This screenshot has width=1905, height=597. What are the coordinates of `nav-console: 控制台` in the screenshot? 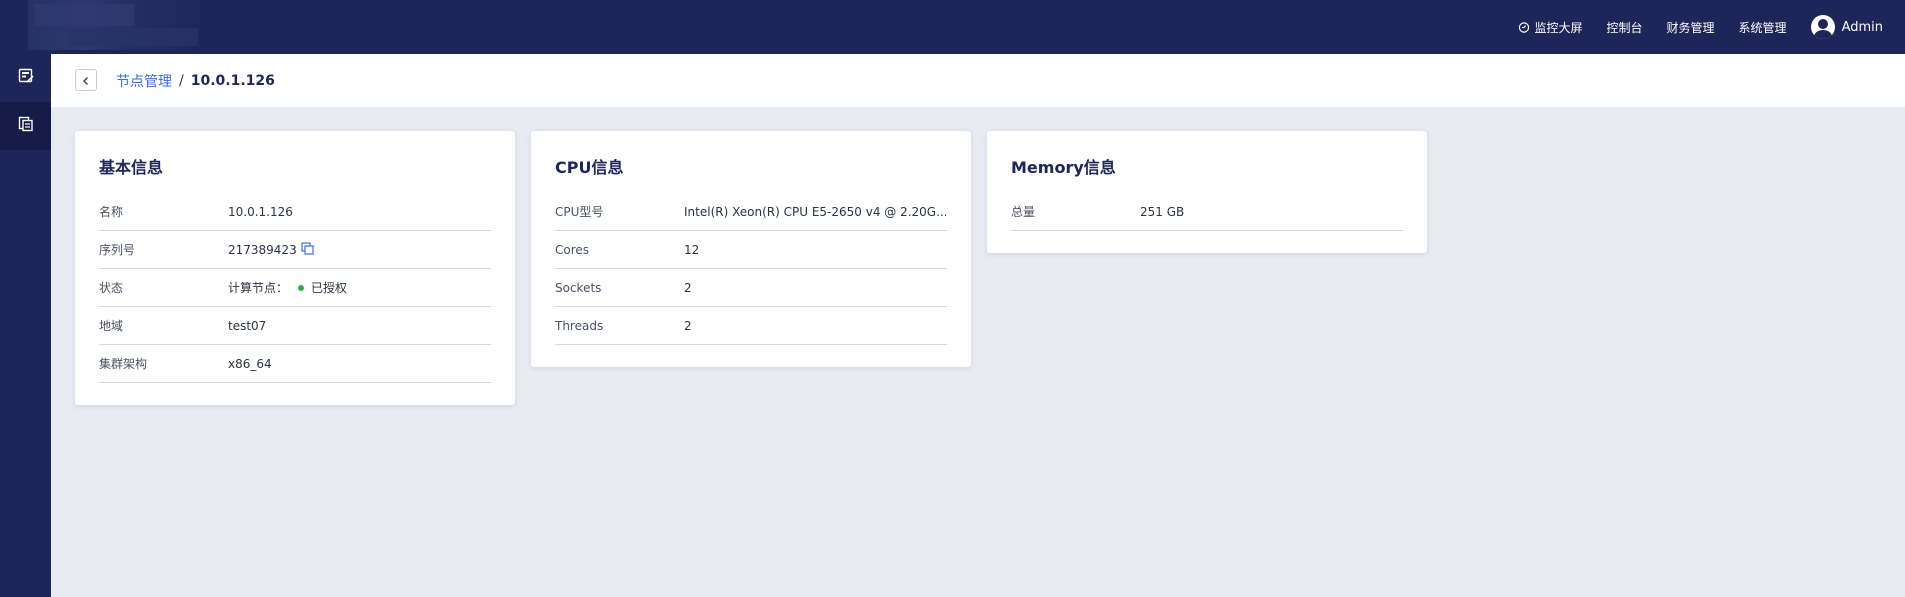 It's located at (1625, 27).